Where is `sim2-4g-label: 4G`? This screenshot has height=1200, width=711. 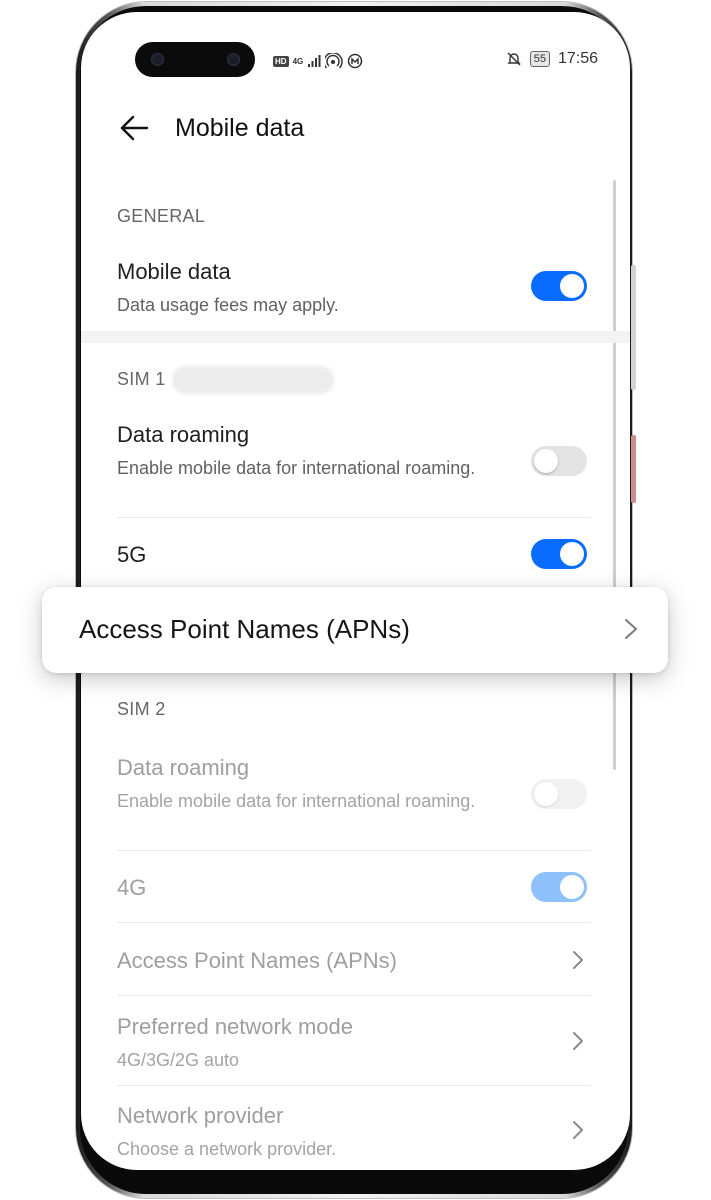 sim2-4g-label: 4G is located at coordinates (132, 887).